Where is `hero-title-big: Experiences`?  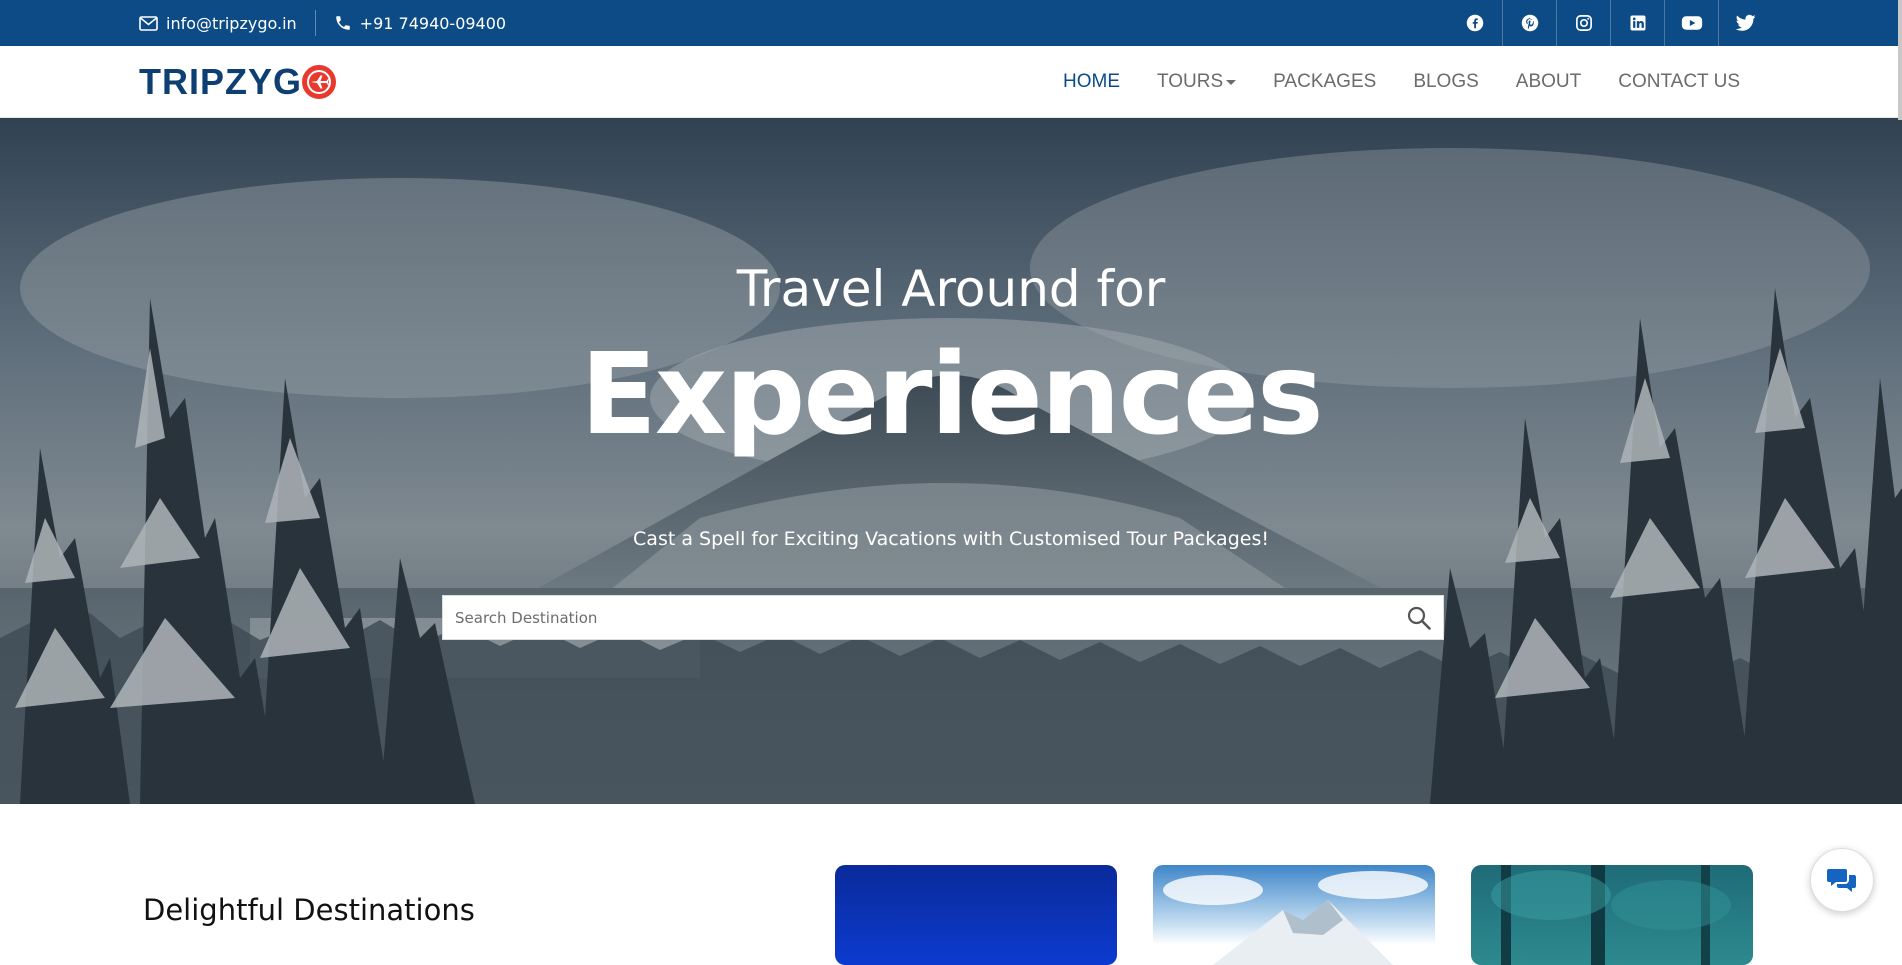 hero-title-big: Experiences is located at coordinates (951, 395).